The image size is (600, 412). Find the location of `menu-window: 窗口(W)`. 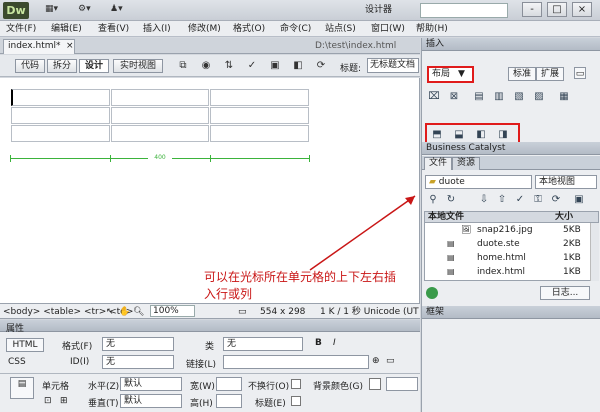

menu-window: 窗口(W) is located at coordinates (388, 29).